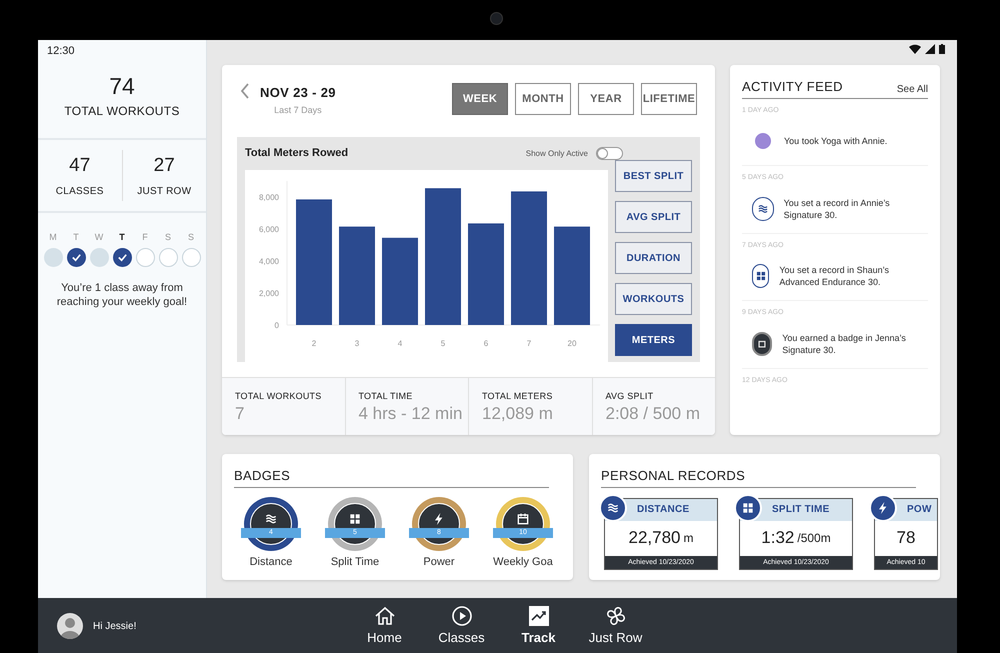 The image size is (1000, 653). I want to click on total-label: TOTAL METERS, so click(518, 396).